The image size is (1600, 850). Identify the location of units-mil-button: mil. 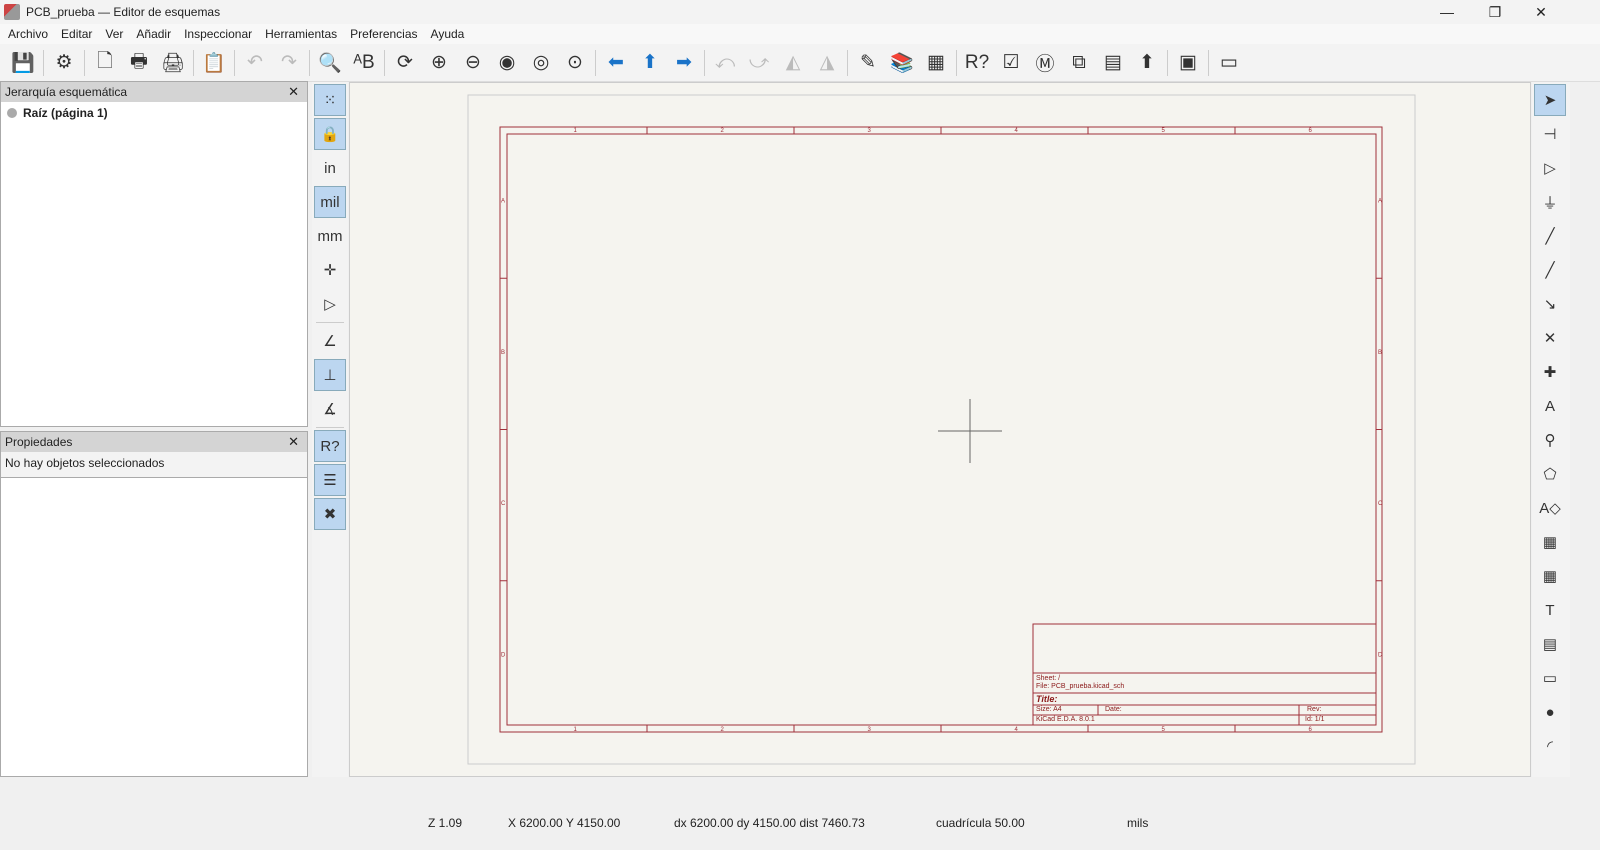
(330, 202).